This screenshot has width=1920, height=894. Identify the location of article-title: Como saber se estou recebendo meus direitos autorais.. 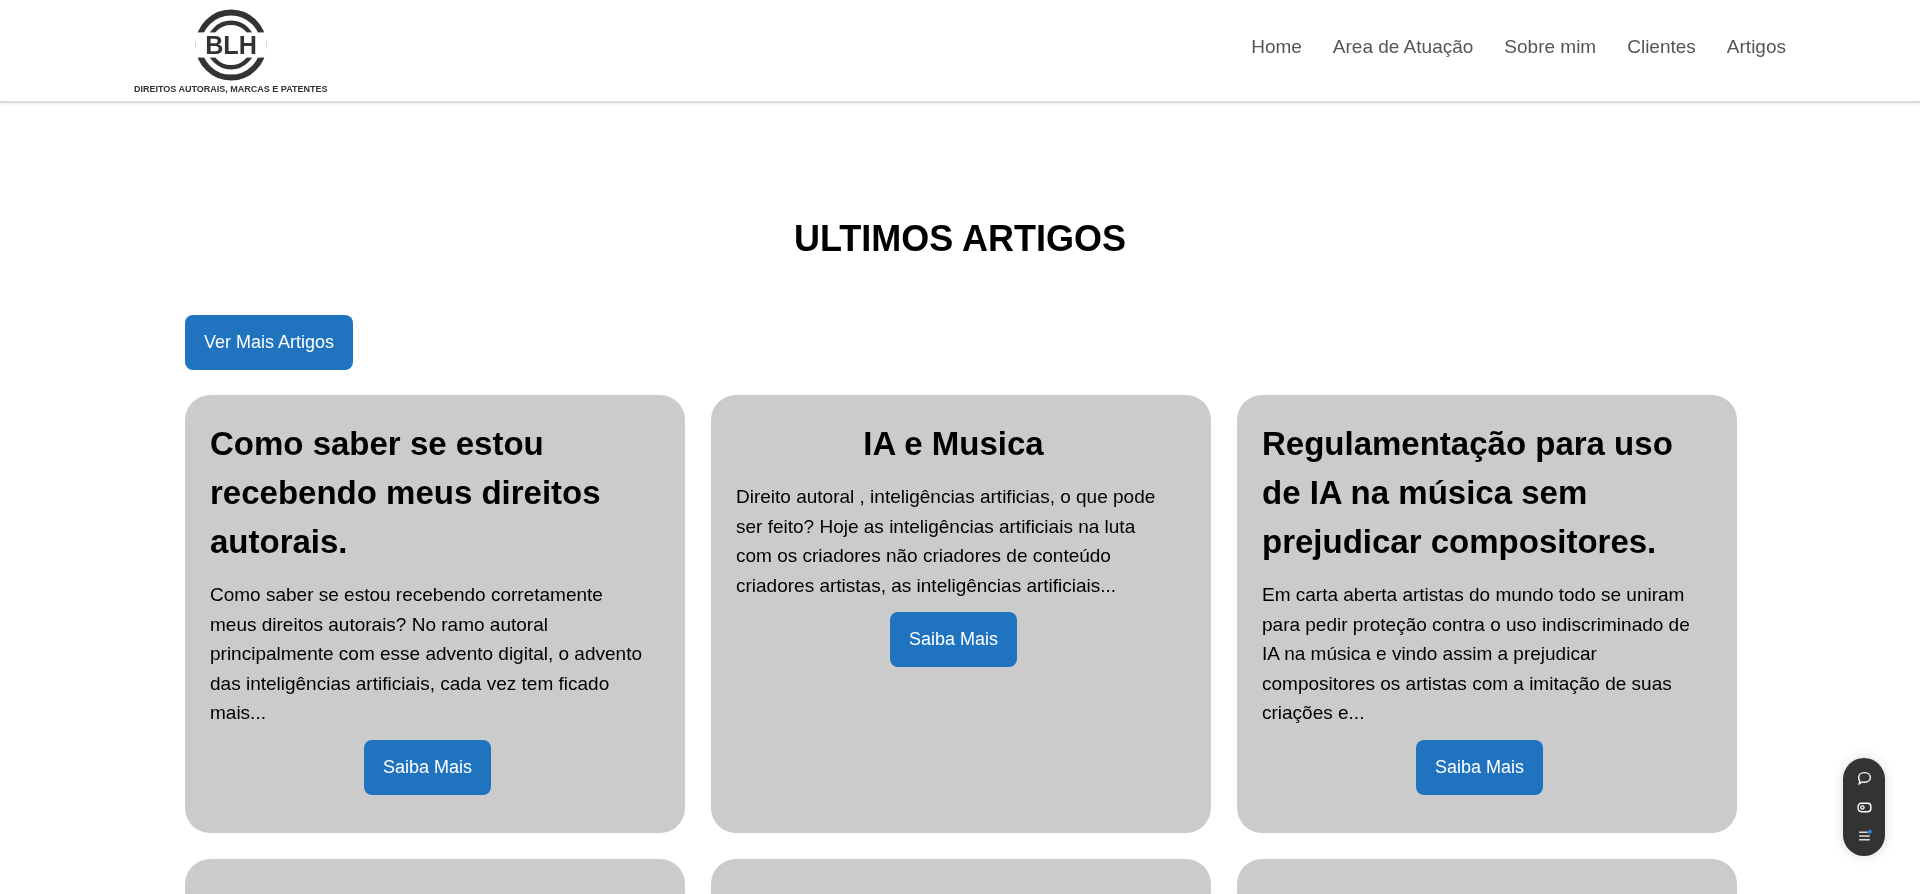
(406, 493).